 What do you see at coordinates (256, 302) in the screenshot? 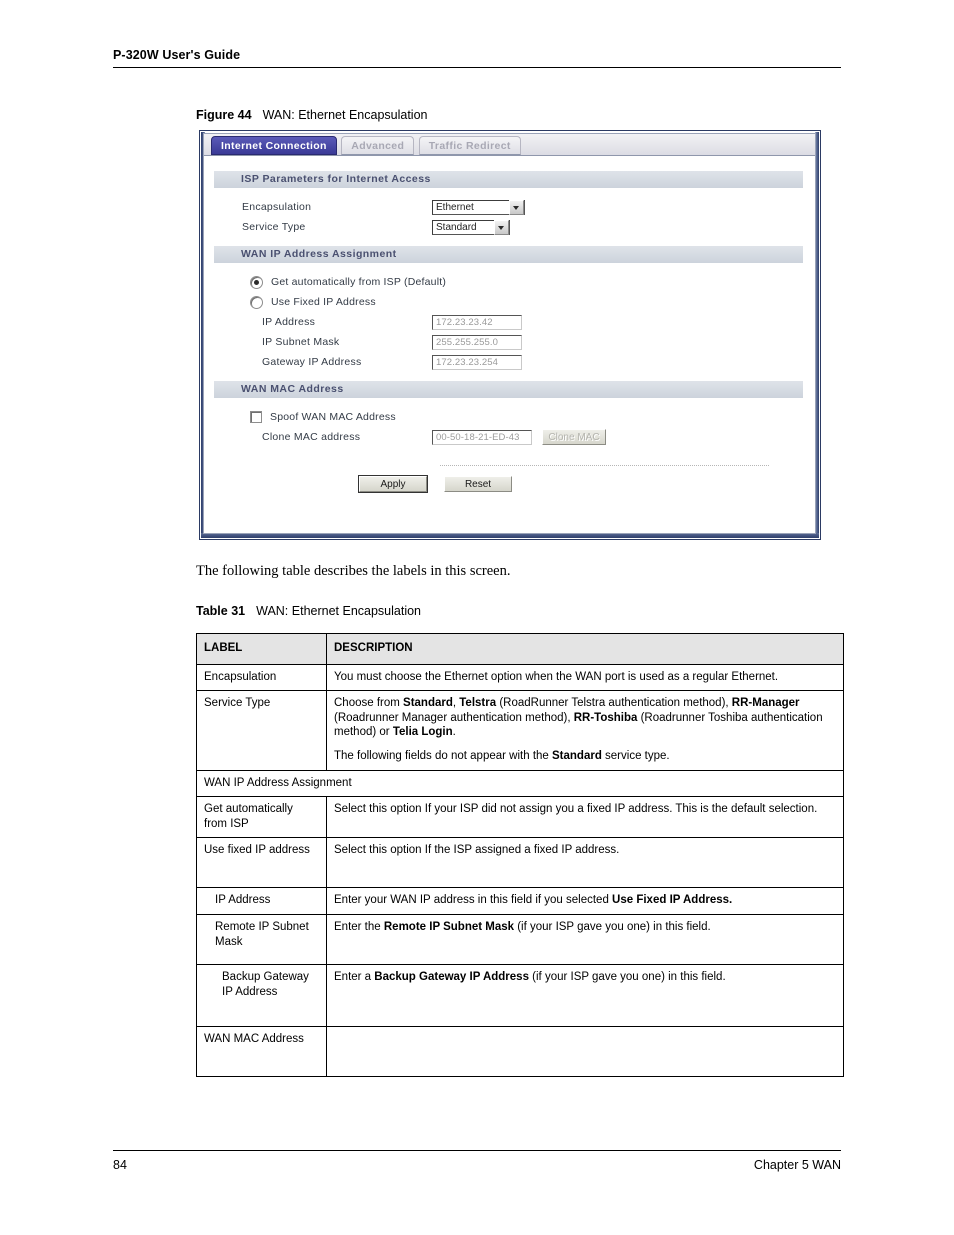
I see `radio-use-fixed-ip` at bounding box center [256, 302].